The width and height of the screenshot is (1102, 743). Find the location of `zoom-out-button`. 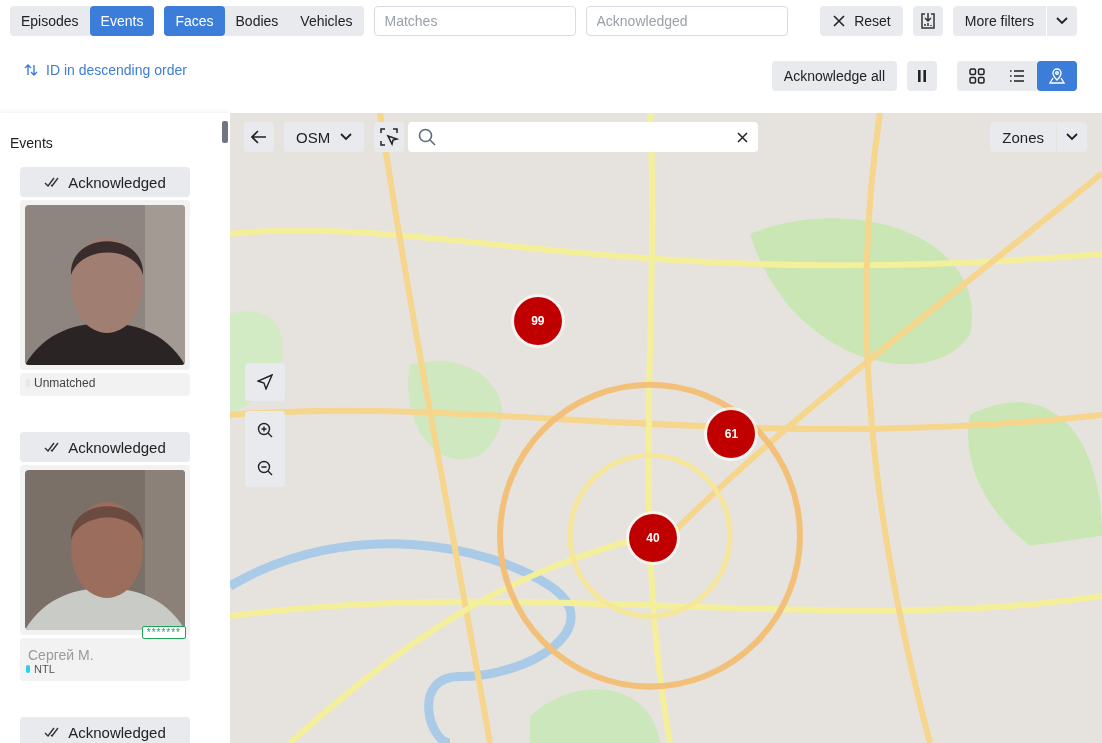

zoom-out-button is located at coordinates (265, 468).